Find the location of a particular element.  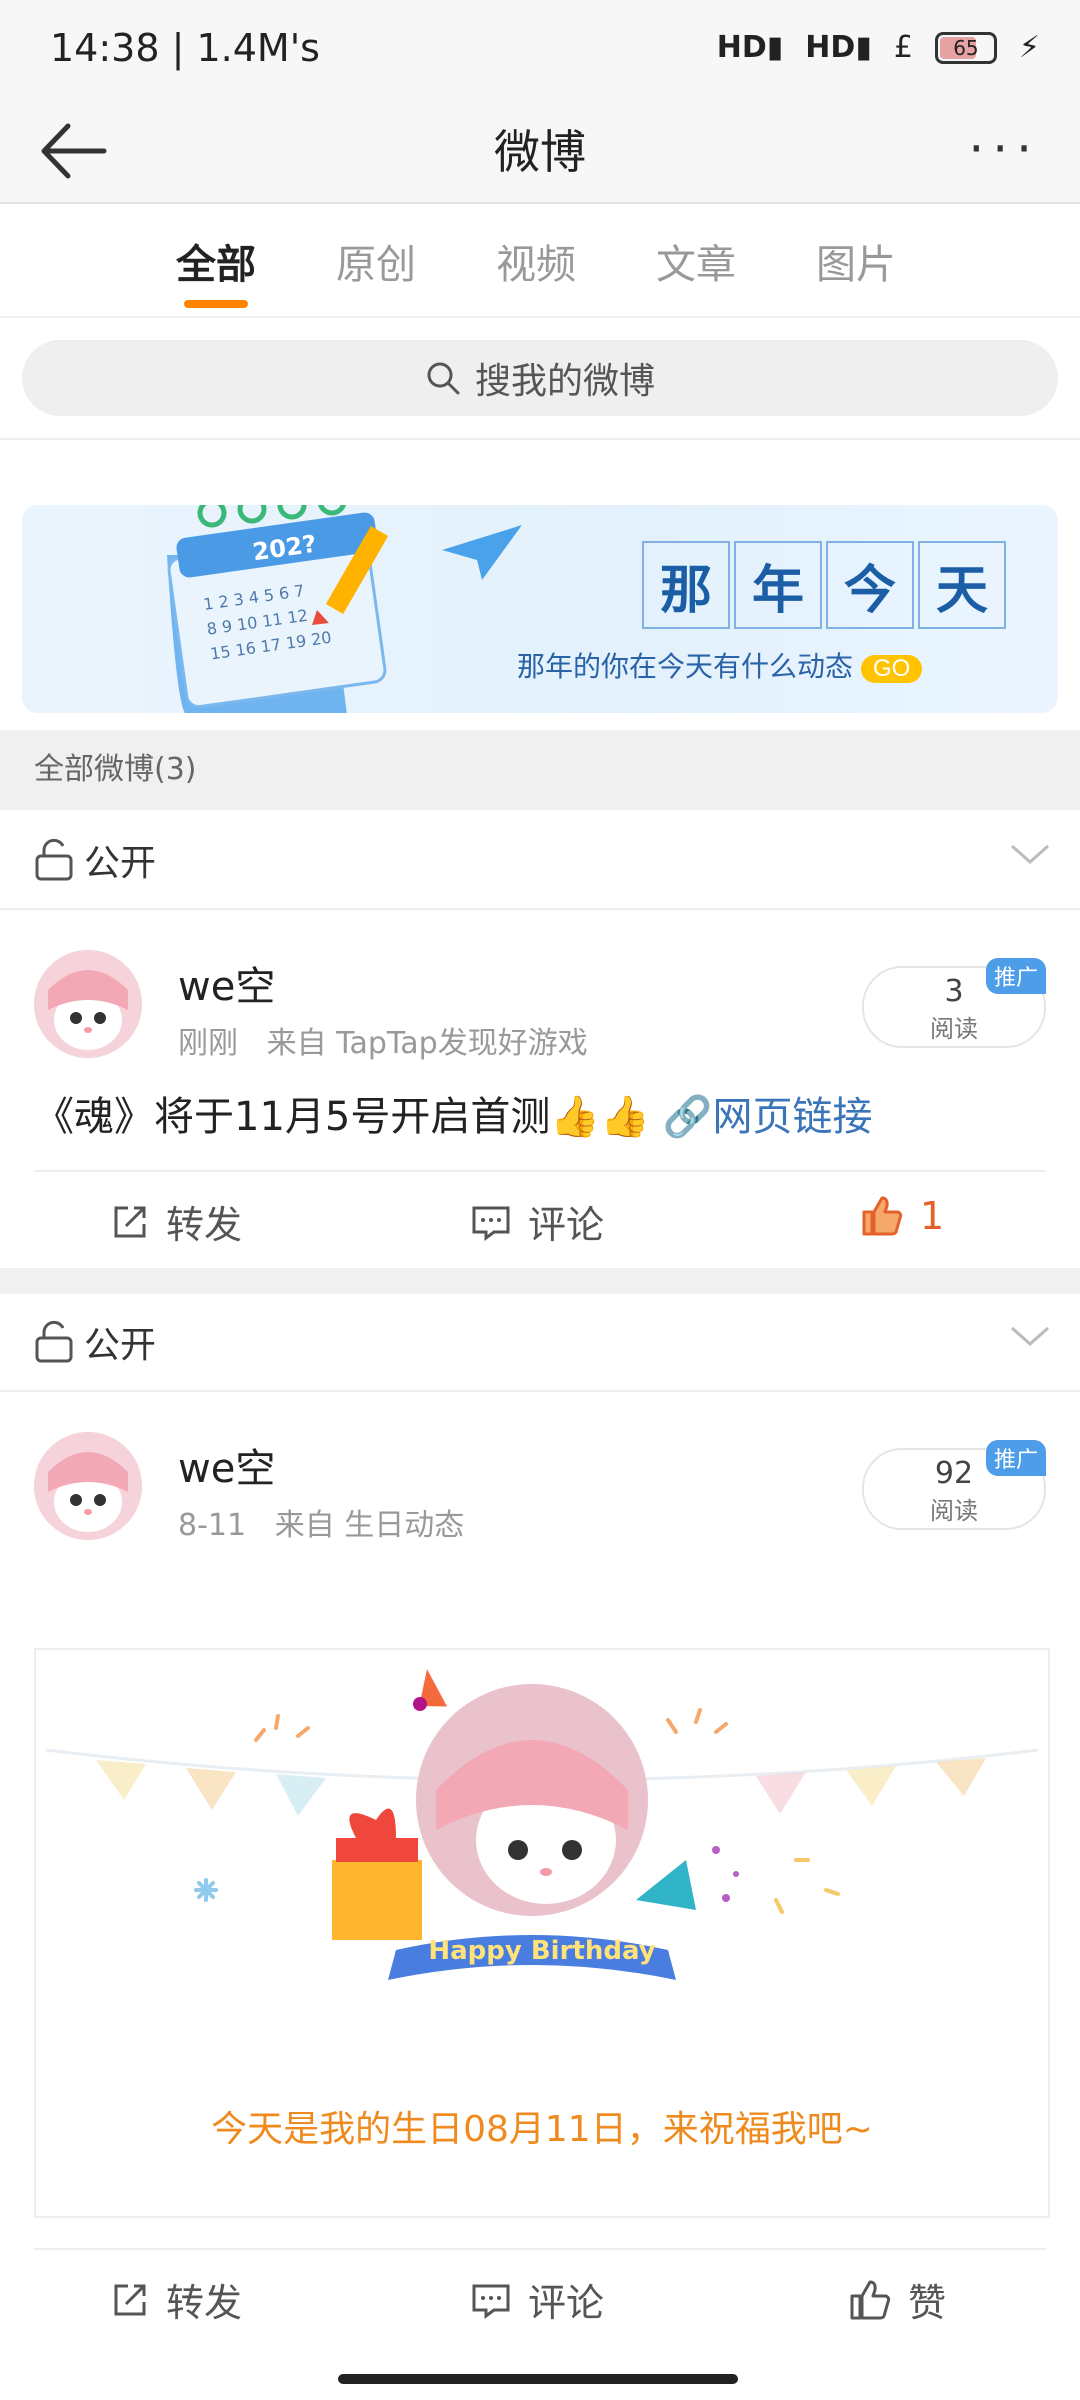

read-count-pill: 3 阅读 推广 is located at coordinates (954, 1003).